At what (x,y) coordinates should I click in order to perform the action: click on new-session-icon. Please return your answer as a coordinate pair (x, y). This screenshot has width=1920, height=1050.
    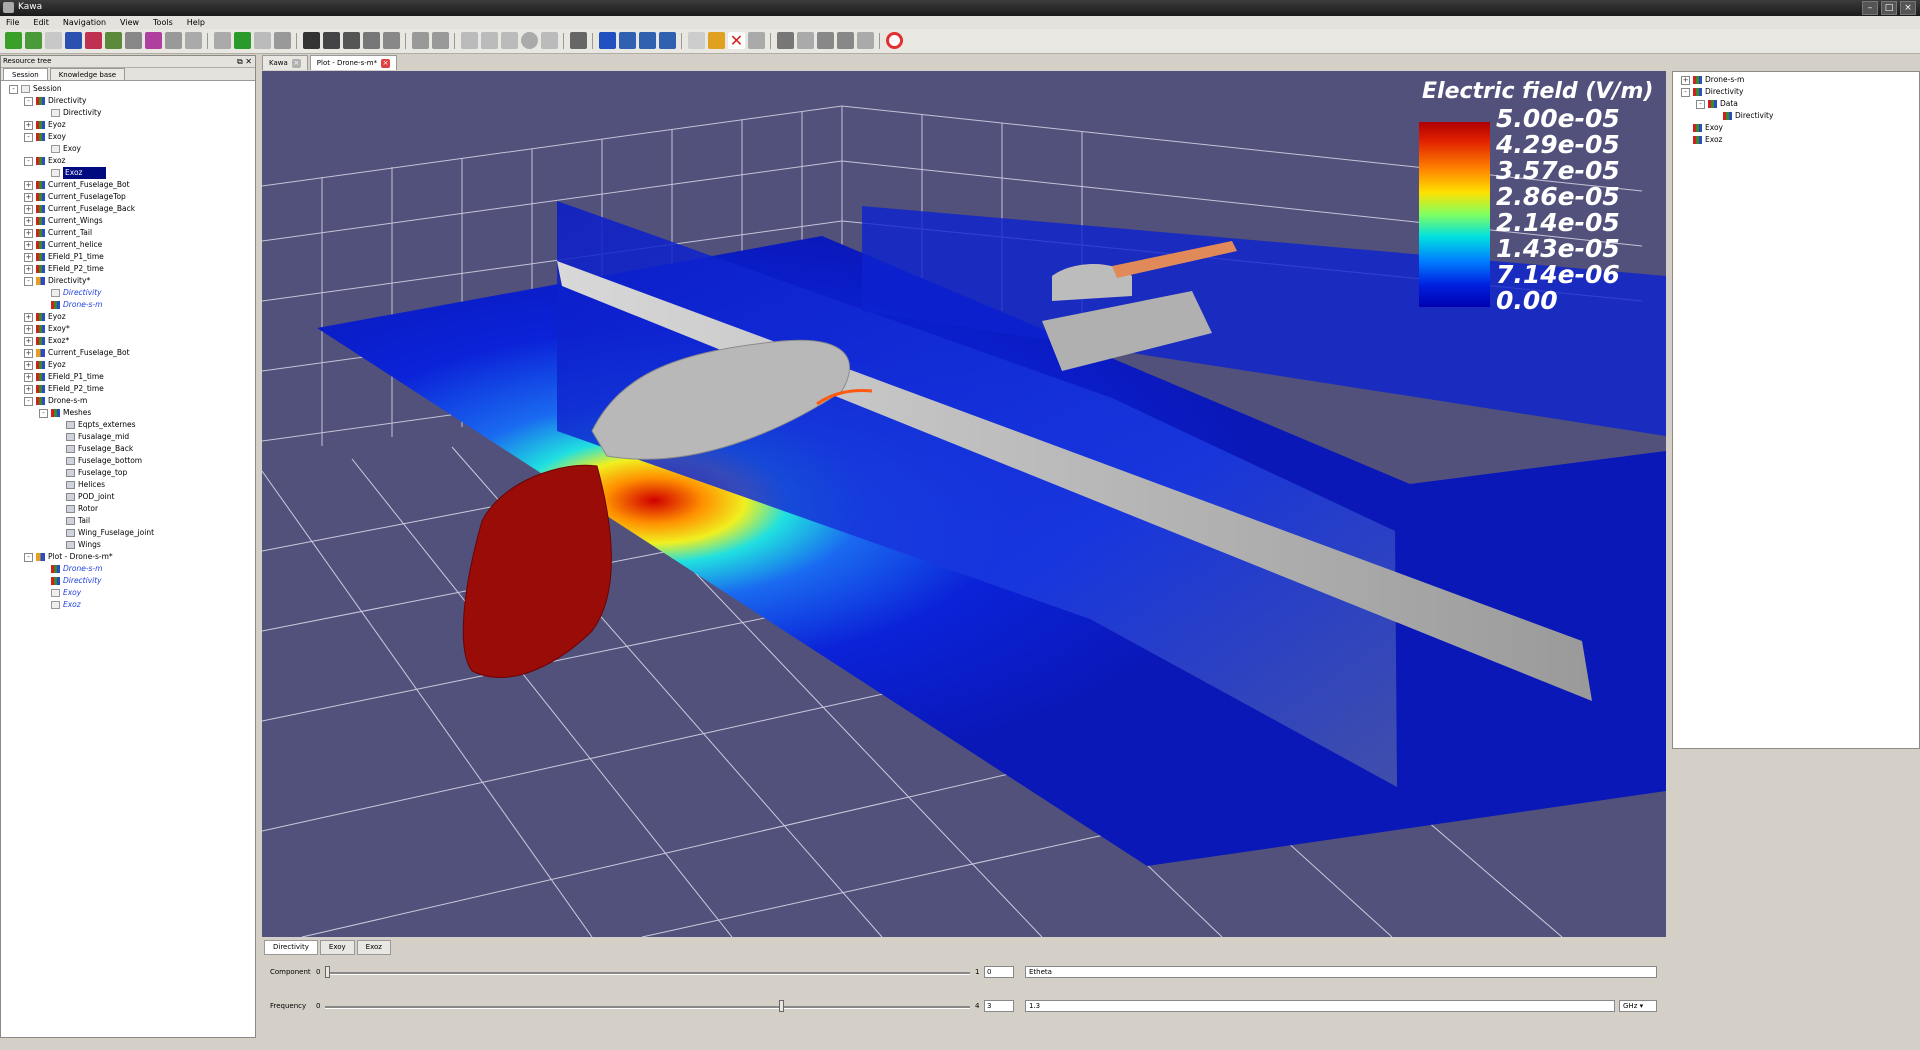
    Looking at the image, I should click on (13, 40).